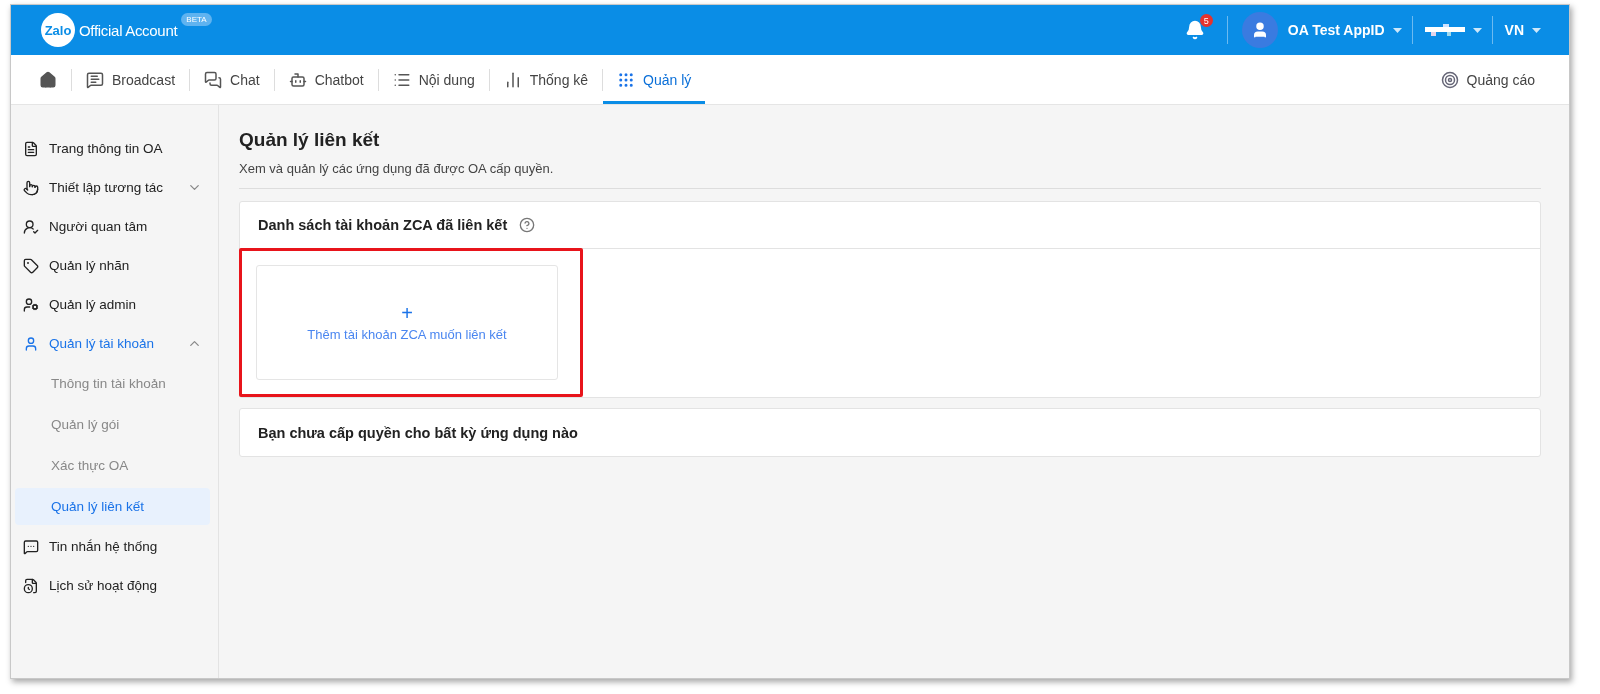 The height and width of the screenshot is (694, 1600). I want to click on nav-tab: Thống kê, so click(546, 79).